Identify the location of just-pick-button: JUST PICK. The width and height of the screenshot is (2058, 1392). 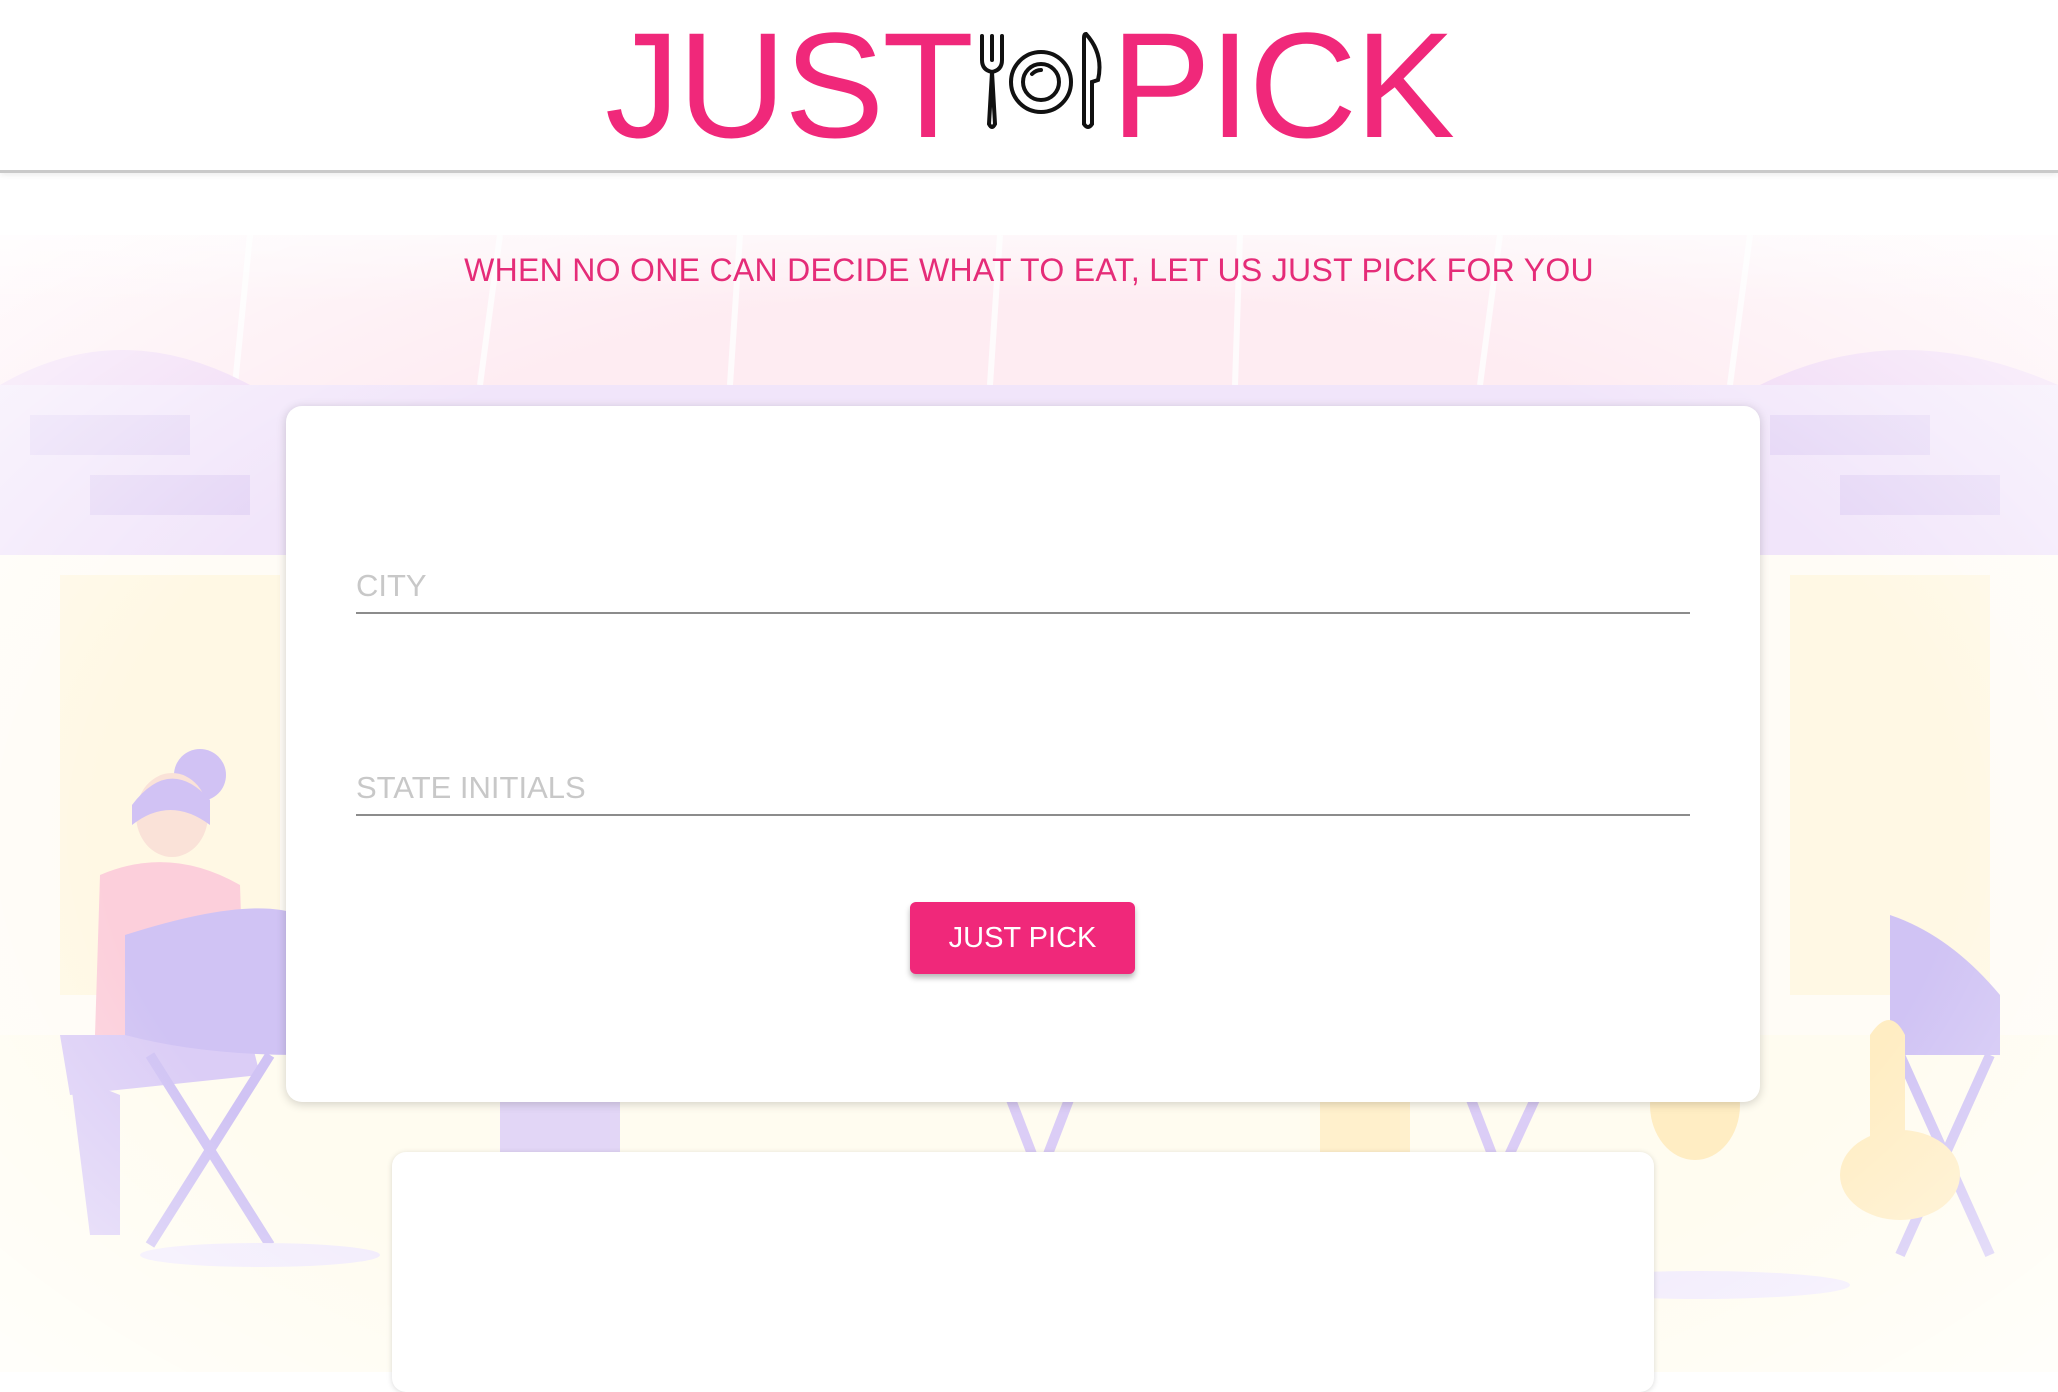
(1022, 938).